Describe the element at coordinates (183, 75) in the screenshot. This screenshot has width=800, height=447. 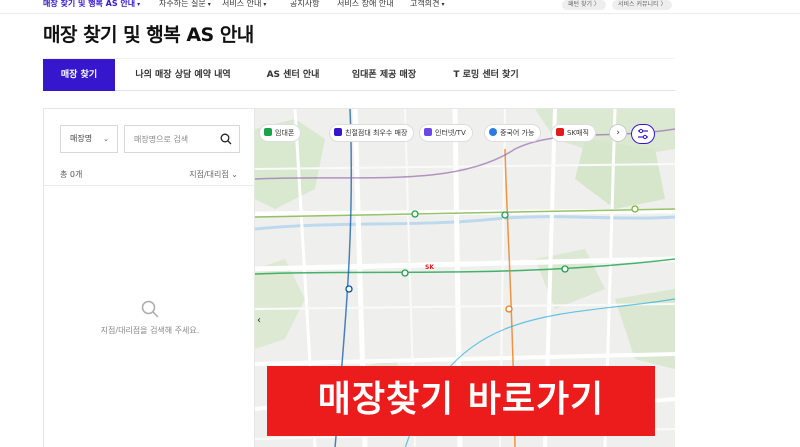
I see `tab-my-reservations: 나의 매장 상담 예약 내역` at that location.